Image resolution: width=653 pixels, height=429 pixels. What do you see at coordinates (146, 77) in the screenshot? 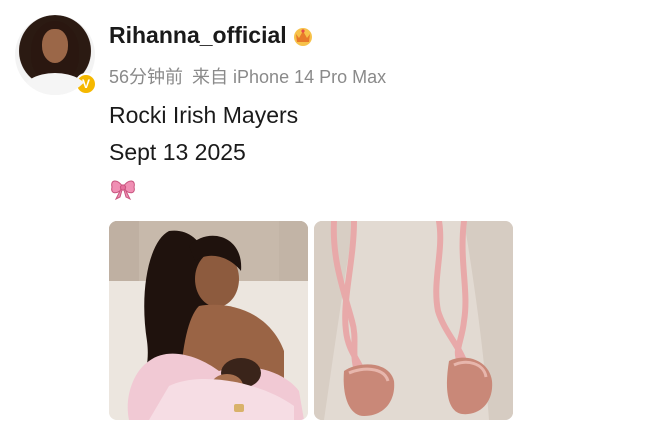
I see `post-time: 56分钟前` at bounding box center [146, 77].